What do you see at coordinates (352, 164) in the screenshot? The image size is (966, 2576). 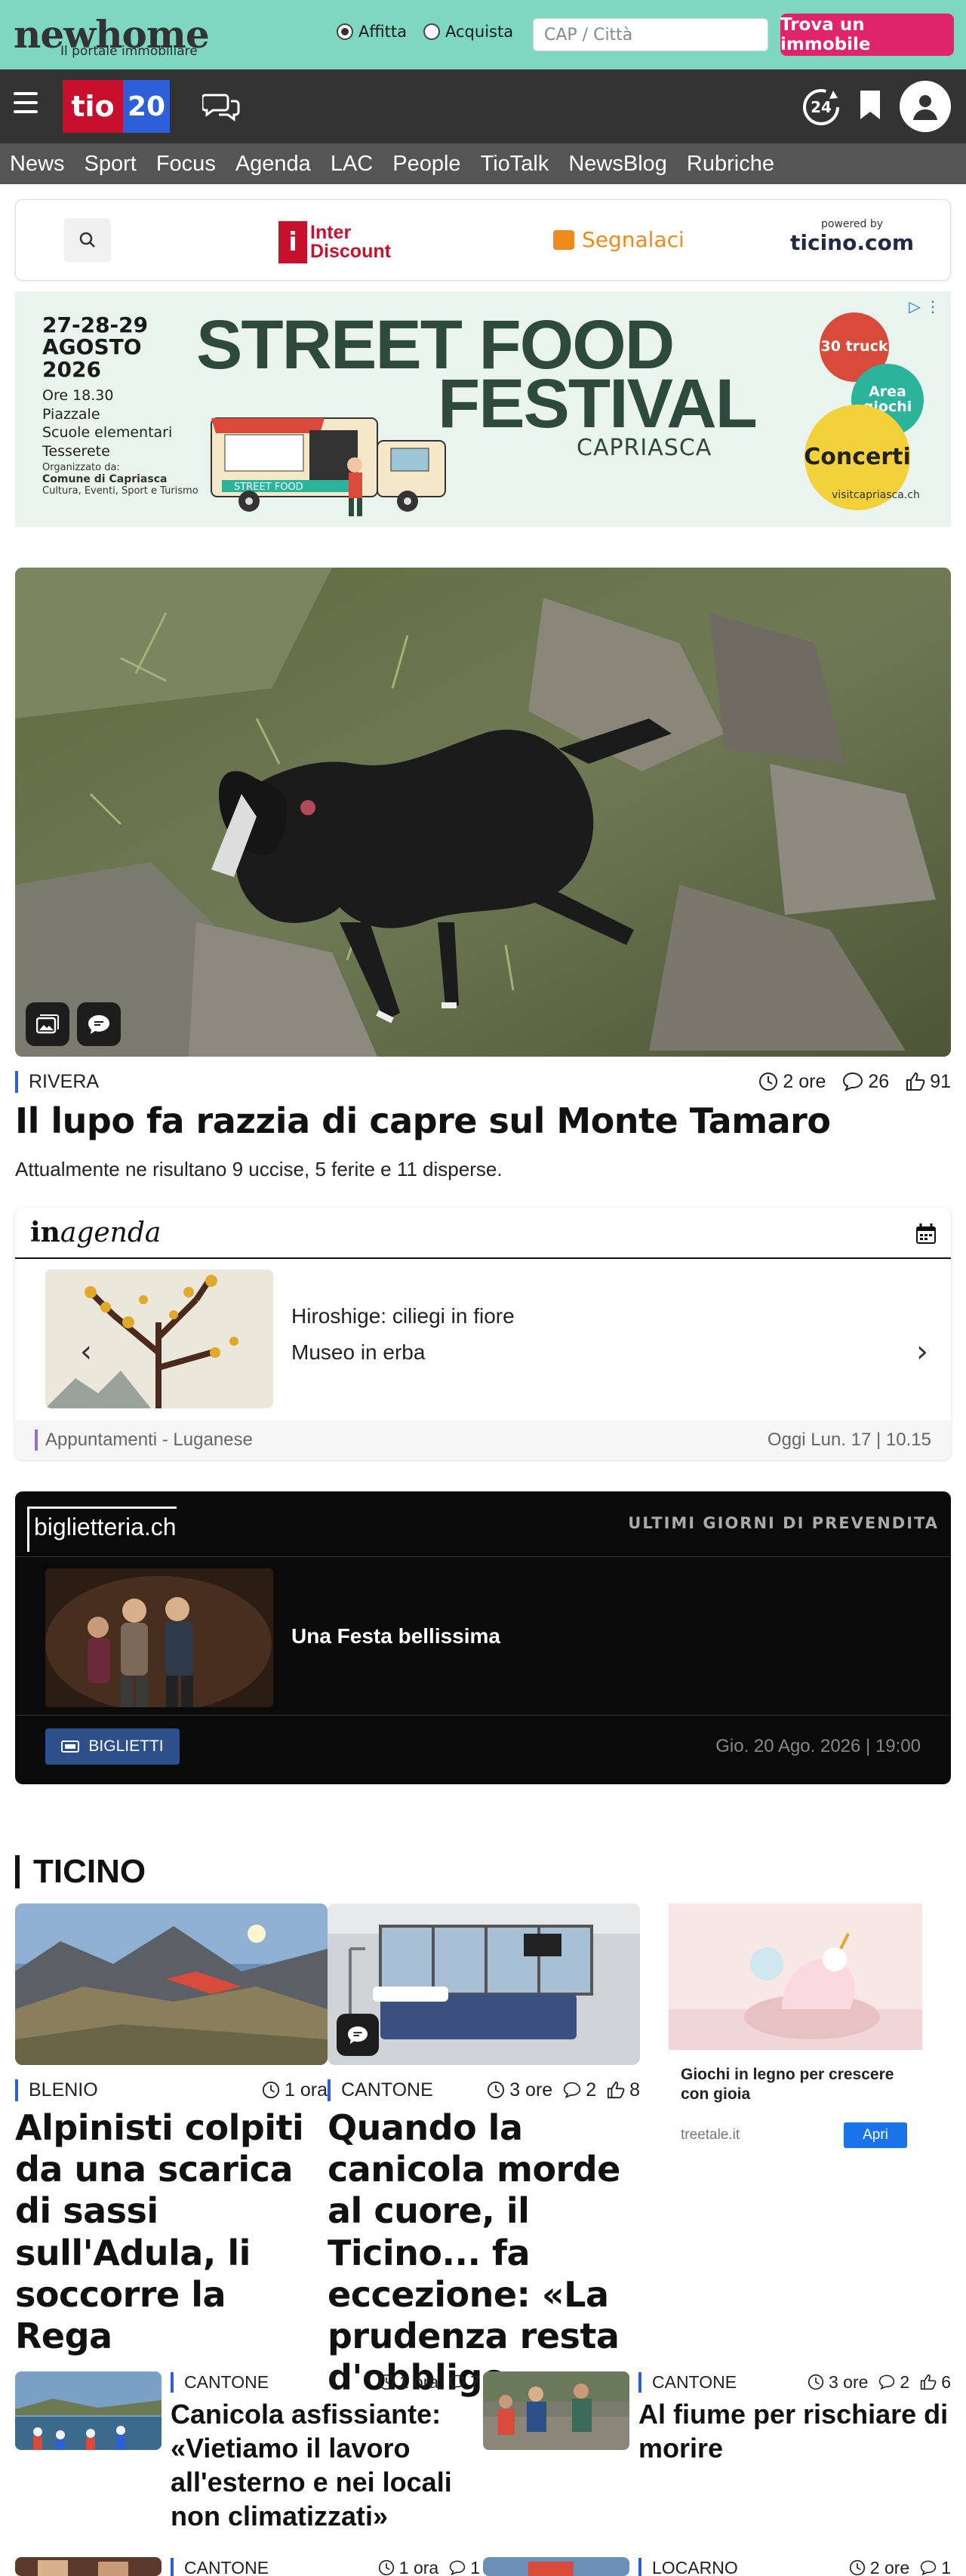 I see `nav-lac: LAC` at bounding box center [352, 164].